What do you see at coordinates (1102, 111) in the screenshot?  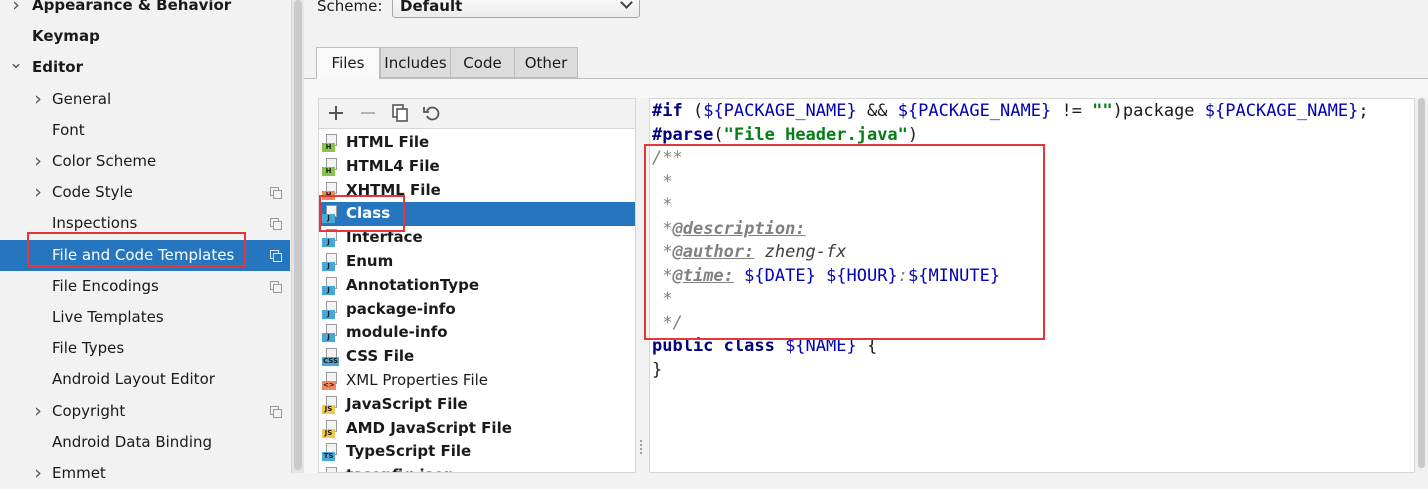 I see `code-token: ""` at bounding box center [1102, 111].